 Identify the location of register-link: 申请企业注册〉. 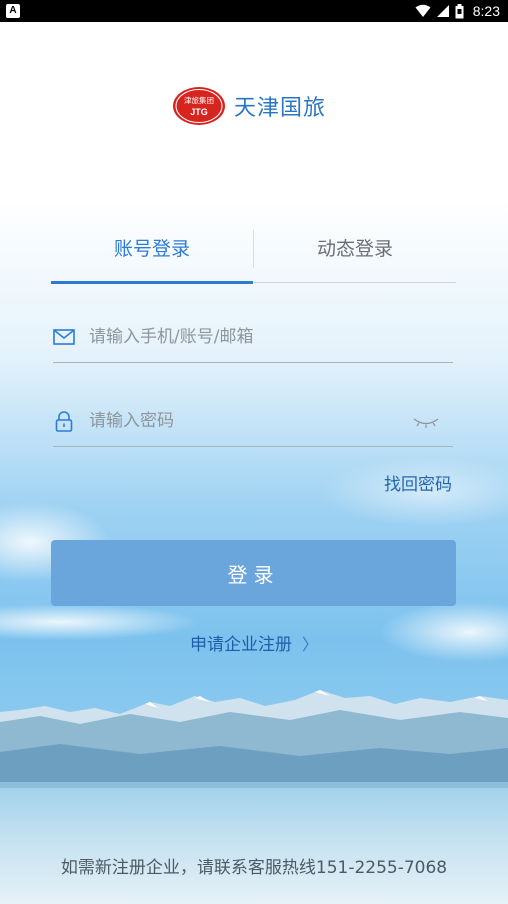
(254, 642).